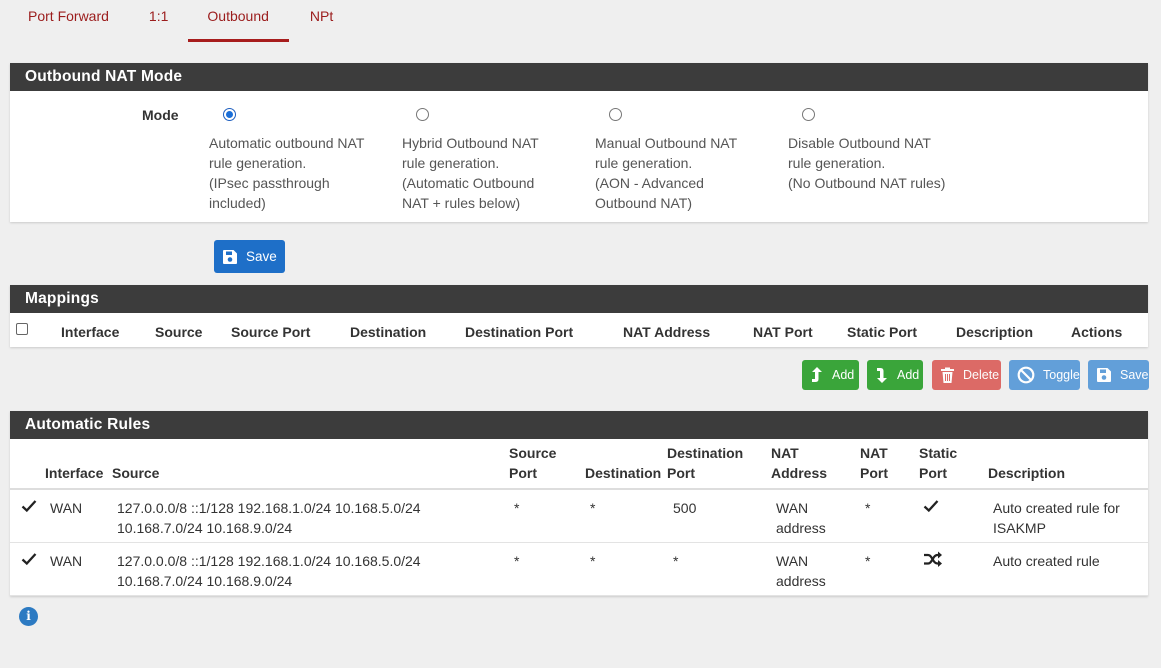 This screenshot has height=668, width=1161. Describe the element at coordinates (160, 115) in the screenshot. I see `mode-label: Mode` at that location.